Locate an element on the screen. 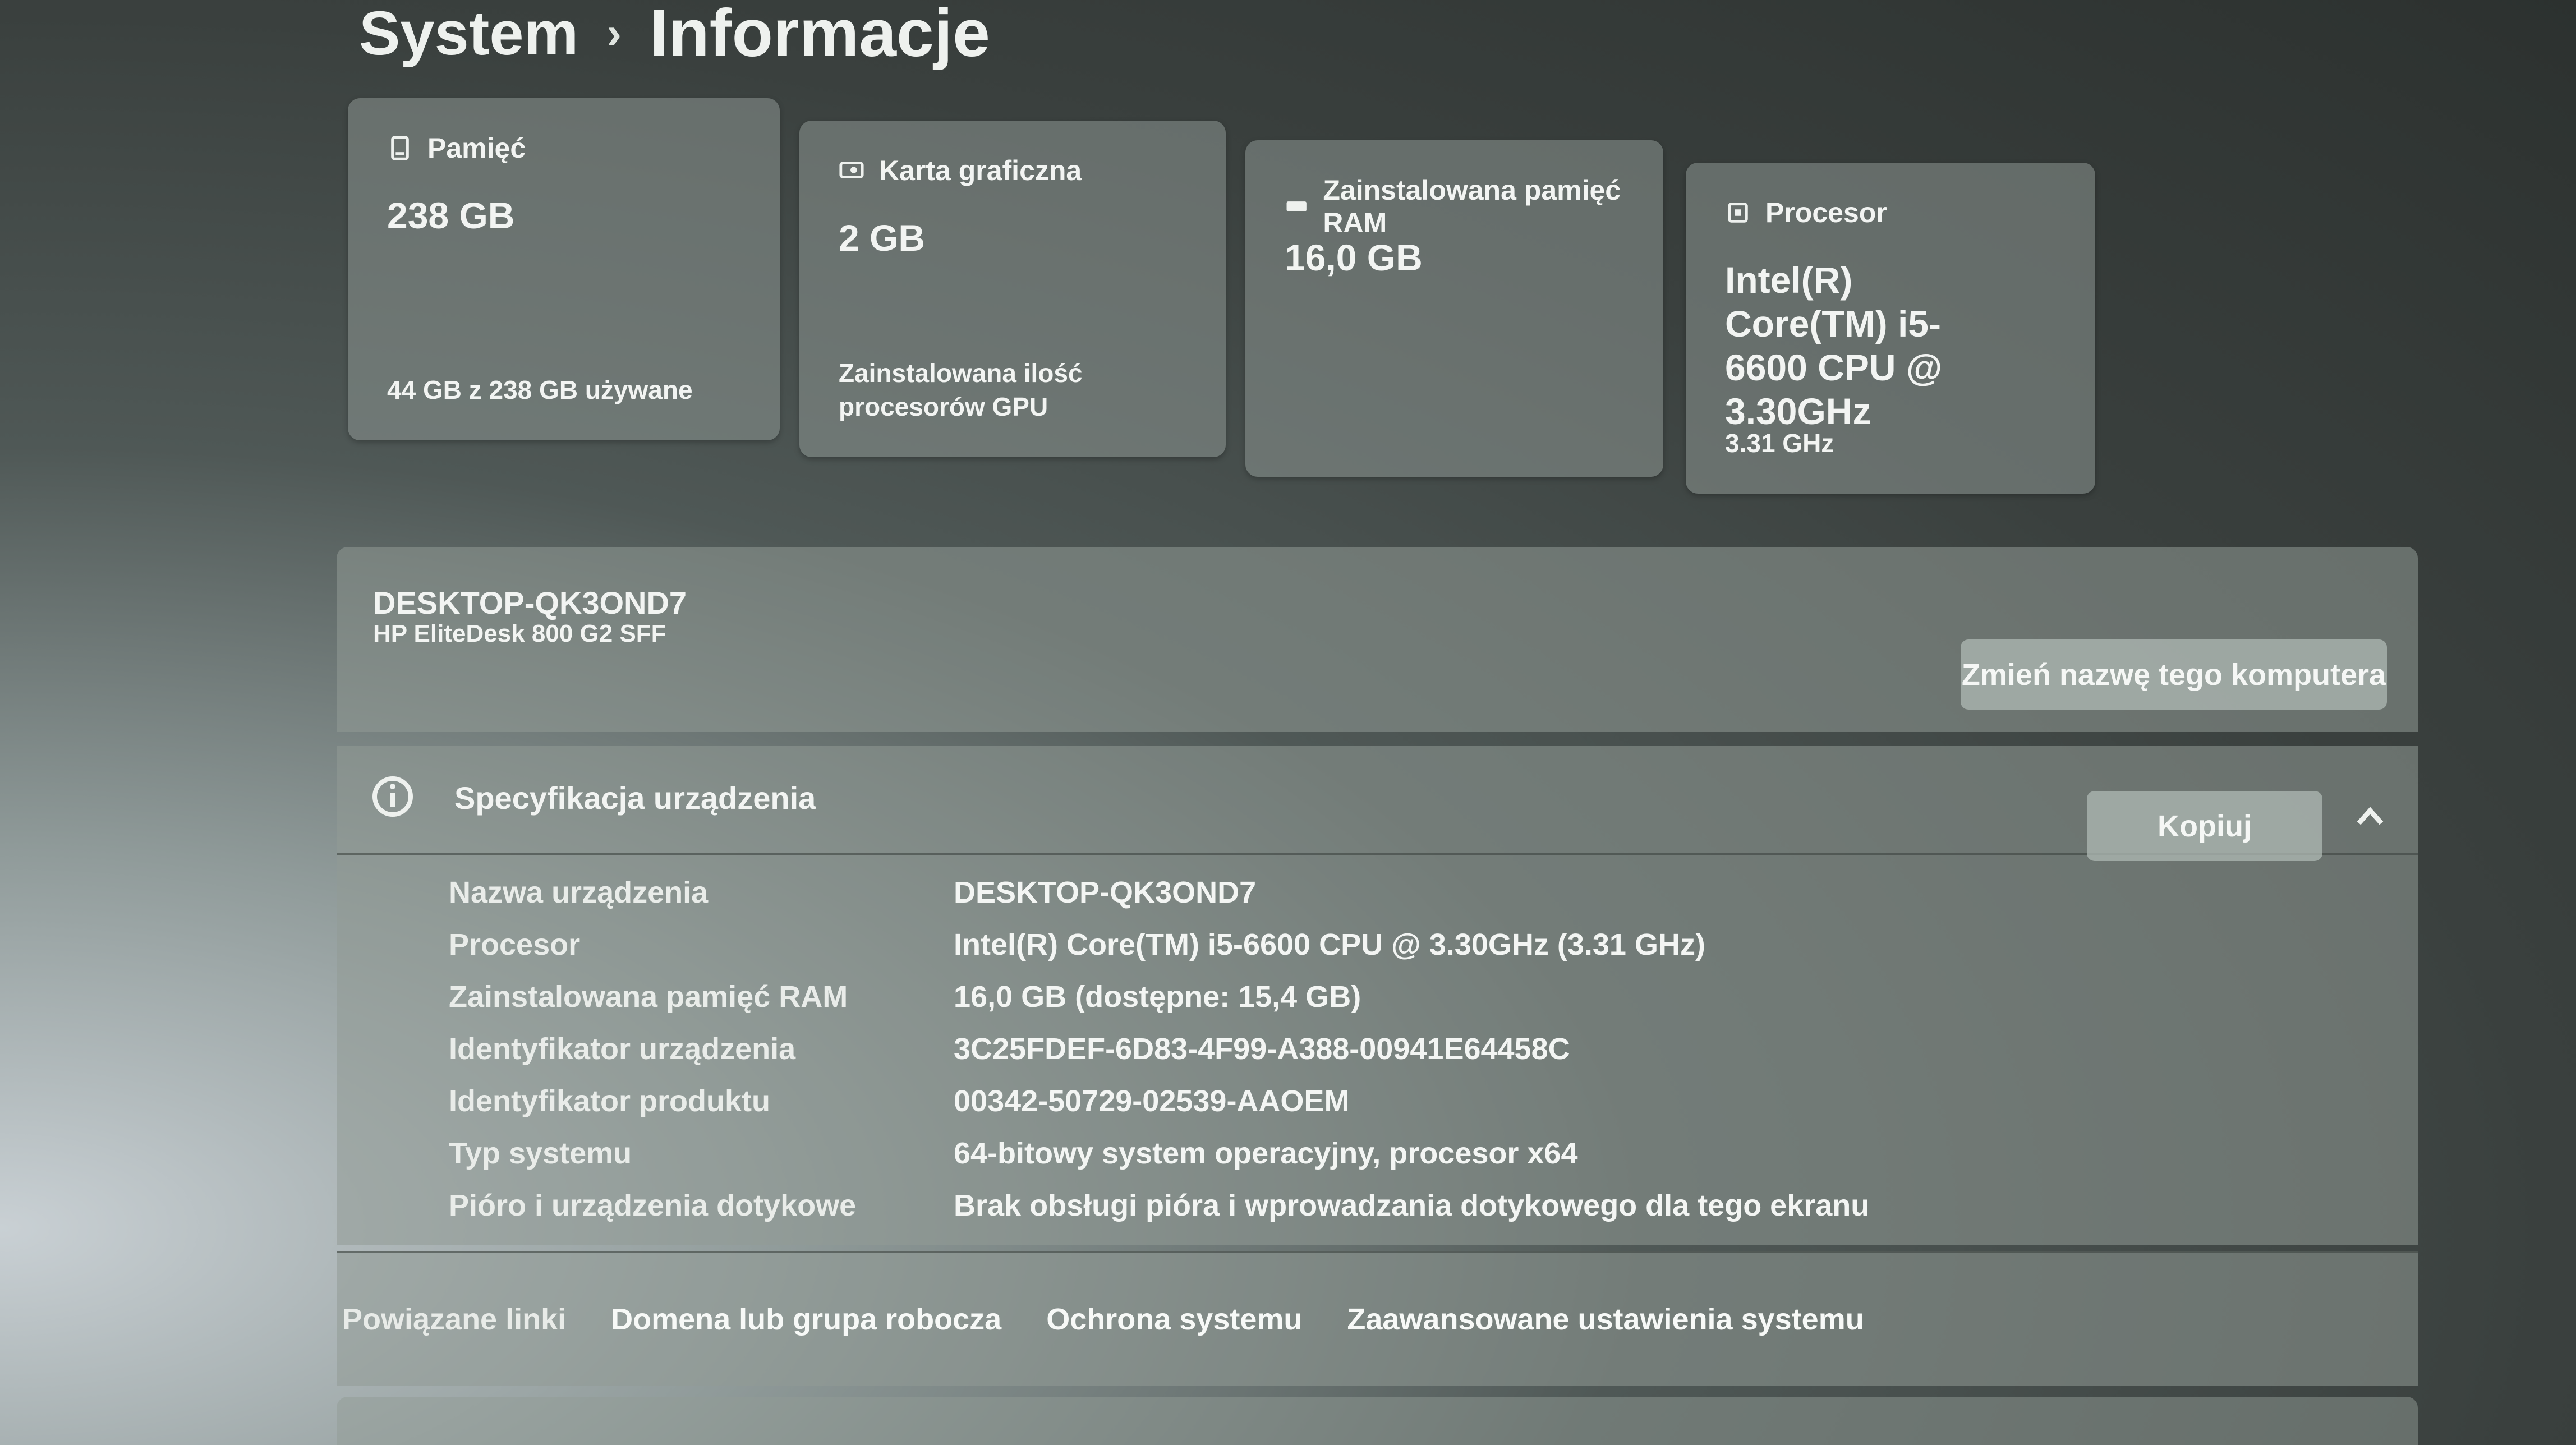 The width and height of the screenshot is (2576, 1445). card-footer: 44 GB z 238 GB używane is located at coordinates (540, 390).